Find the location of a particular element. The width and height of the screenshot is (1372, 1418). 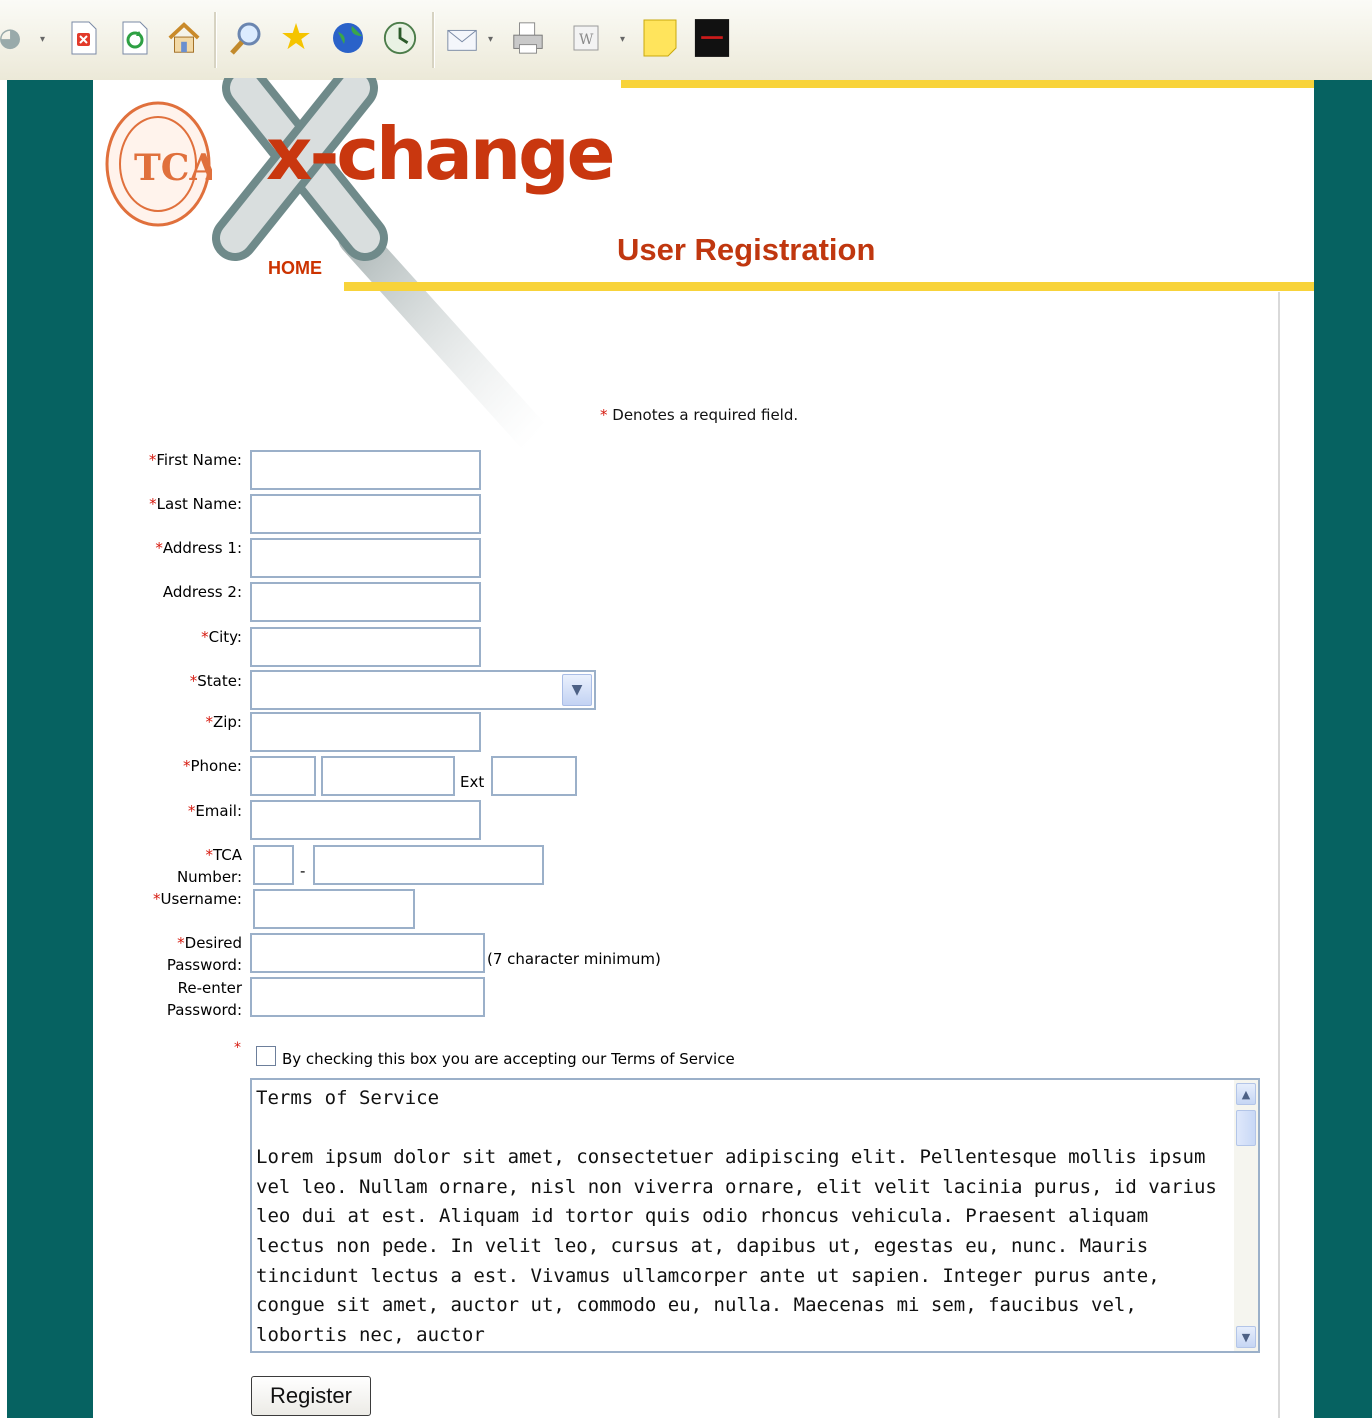

svg-text: TCA is located at coordinates (173, 168).